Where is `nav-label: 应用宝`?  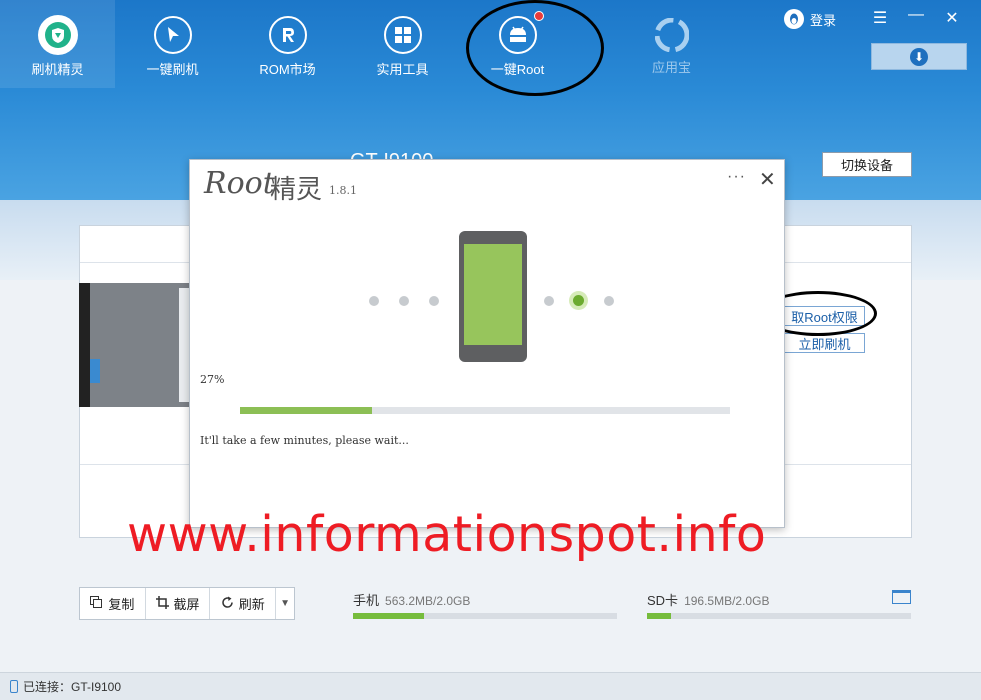 nav-label: 应用宝 is located at coordinates (671, 67).